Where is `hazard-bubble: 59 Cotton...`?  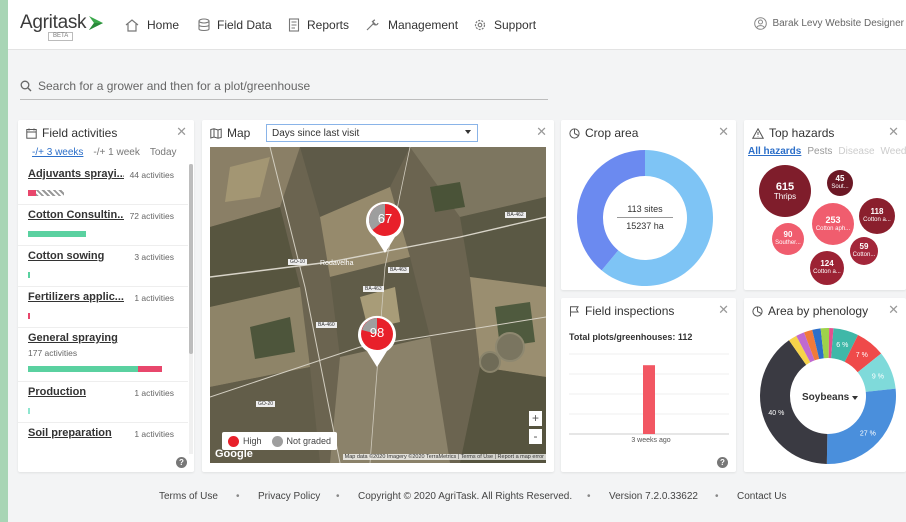 hazard-bubble: 59 Cotton... is located at coordinates (864, 251).